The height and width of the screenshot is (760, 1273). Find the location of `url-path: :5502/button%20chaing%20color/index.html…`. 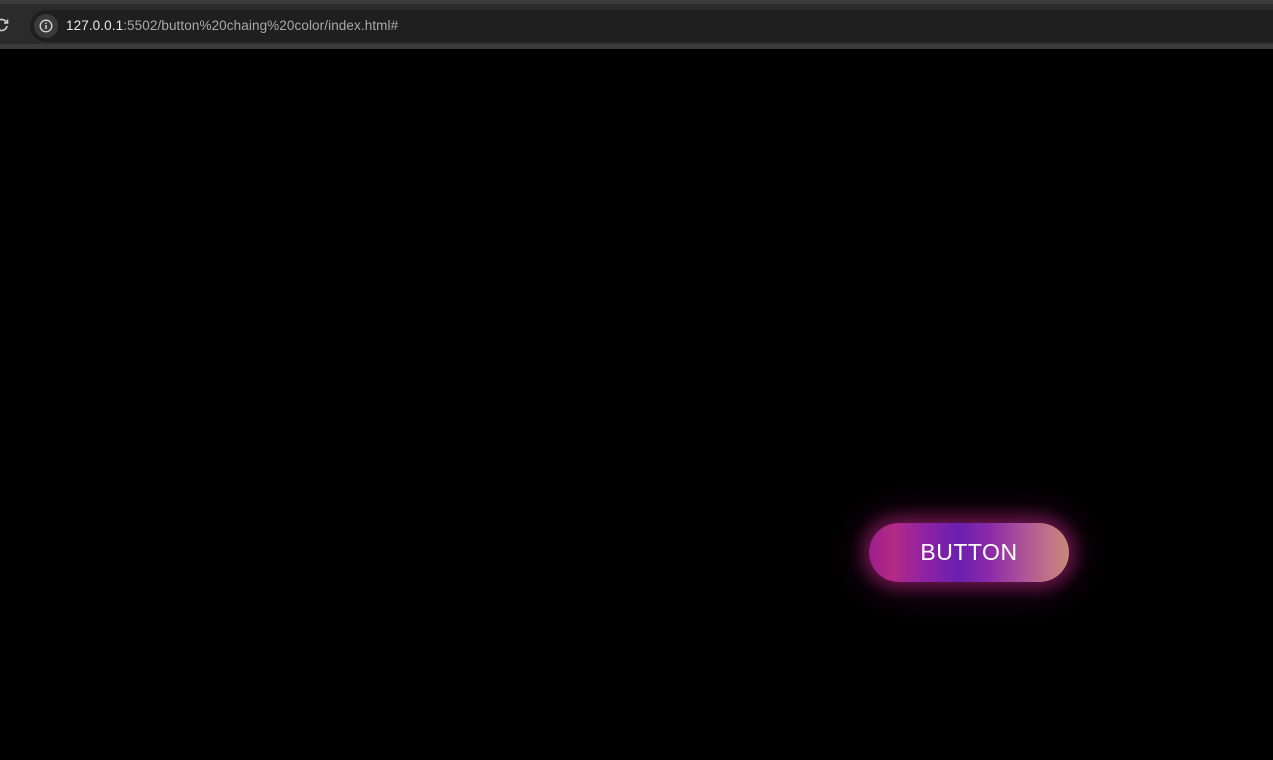

url-path: :5502/button%20chaing%20color/index.html… is located at coordinates (261, 25).